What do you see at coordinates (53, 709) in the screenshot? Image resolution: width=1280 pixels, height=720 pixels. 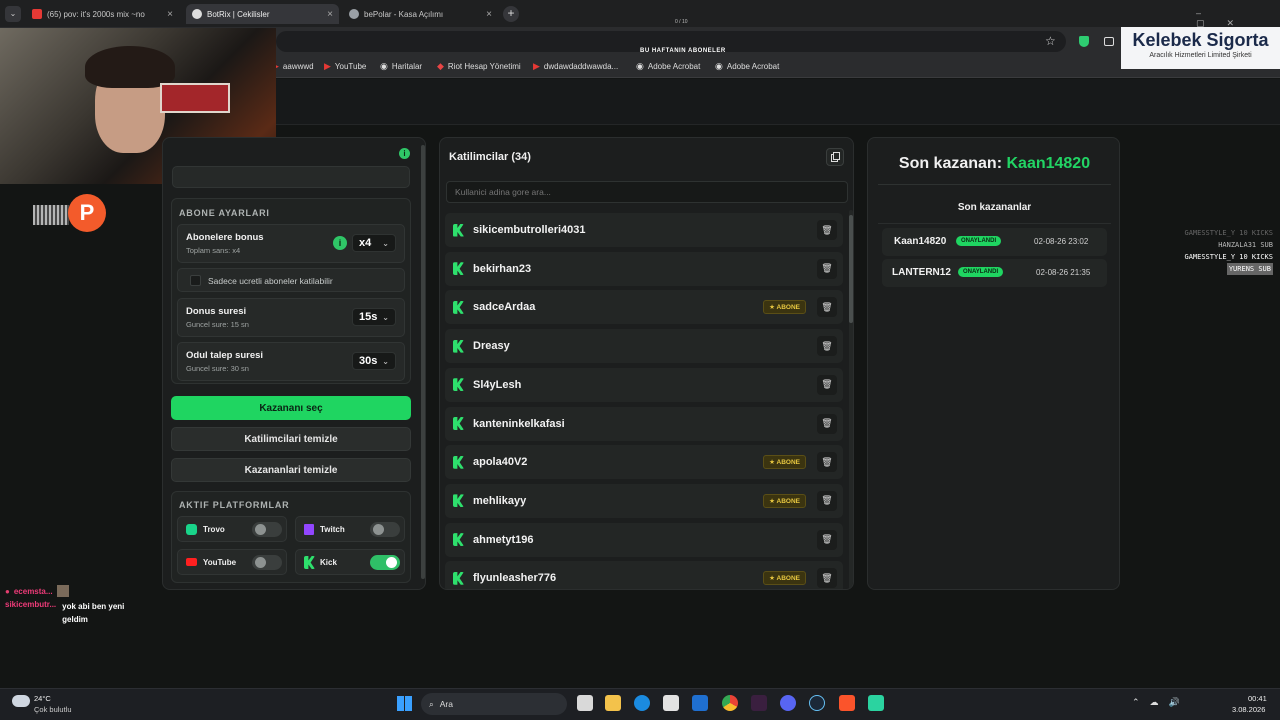 I see `weather-text: Çok bulutlu` at bounding box center [53, 709].